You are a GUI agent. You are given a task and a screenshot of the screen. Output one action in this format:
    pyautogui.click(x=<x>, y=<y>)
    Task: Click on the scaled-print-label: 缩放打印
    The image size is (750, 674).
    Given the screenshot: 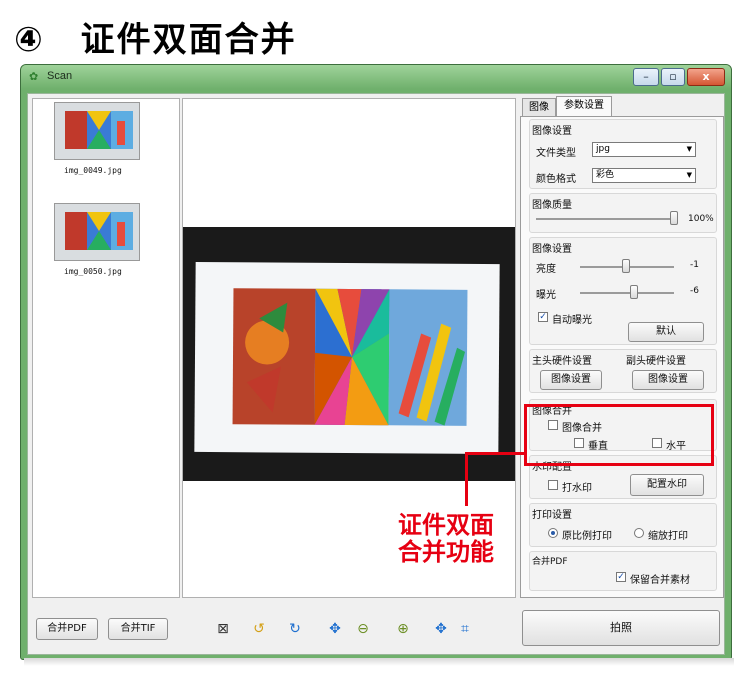 What is the action you would take?
    pyautogui.click(x=668, y=536)
    